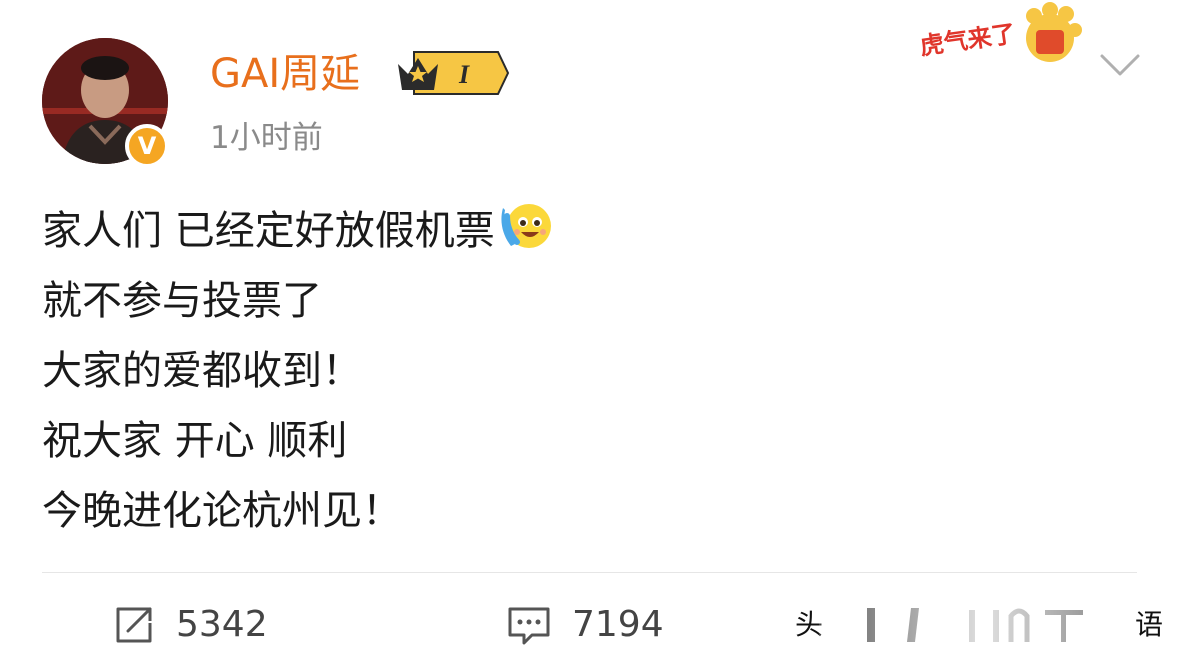 The width and height of the screenshot is (1179, 671). What do you see at coordinates (202, 371) in the screenshot?
I see `post-line-3: 大家的爱都收到！` at bounding box center [202, 371].